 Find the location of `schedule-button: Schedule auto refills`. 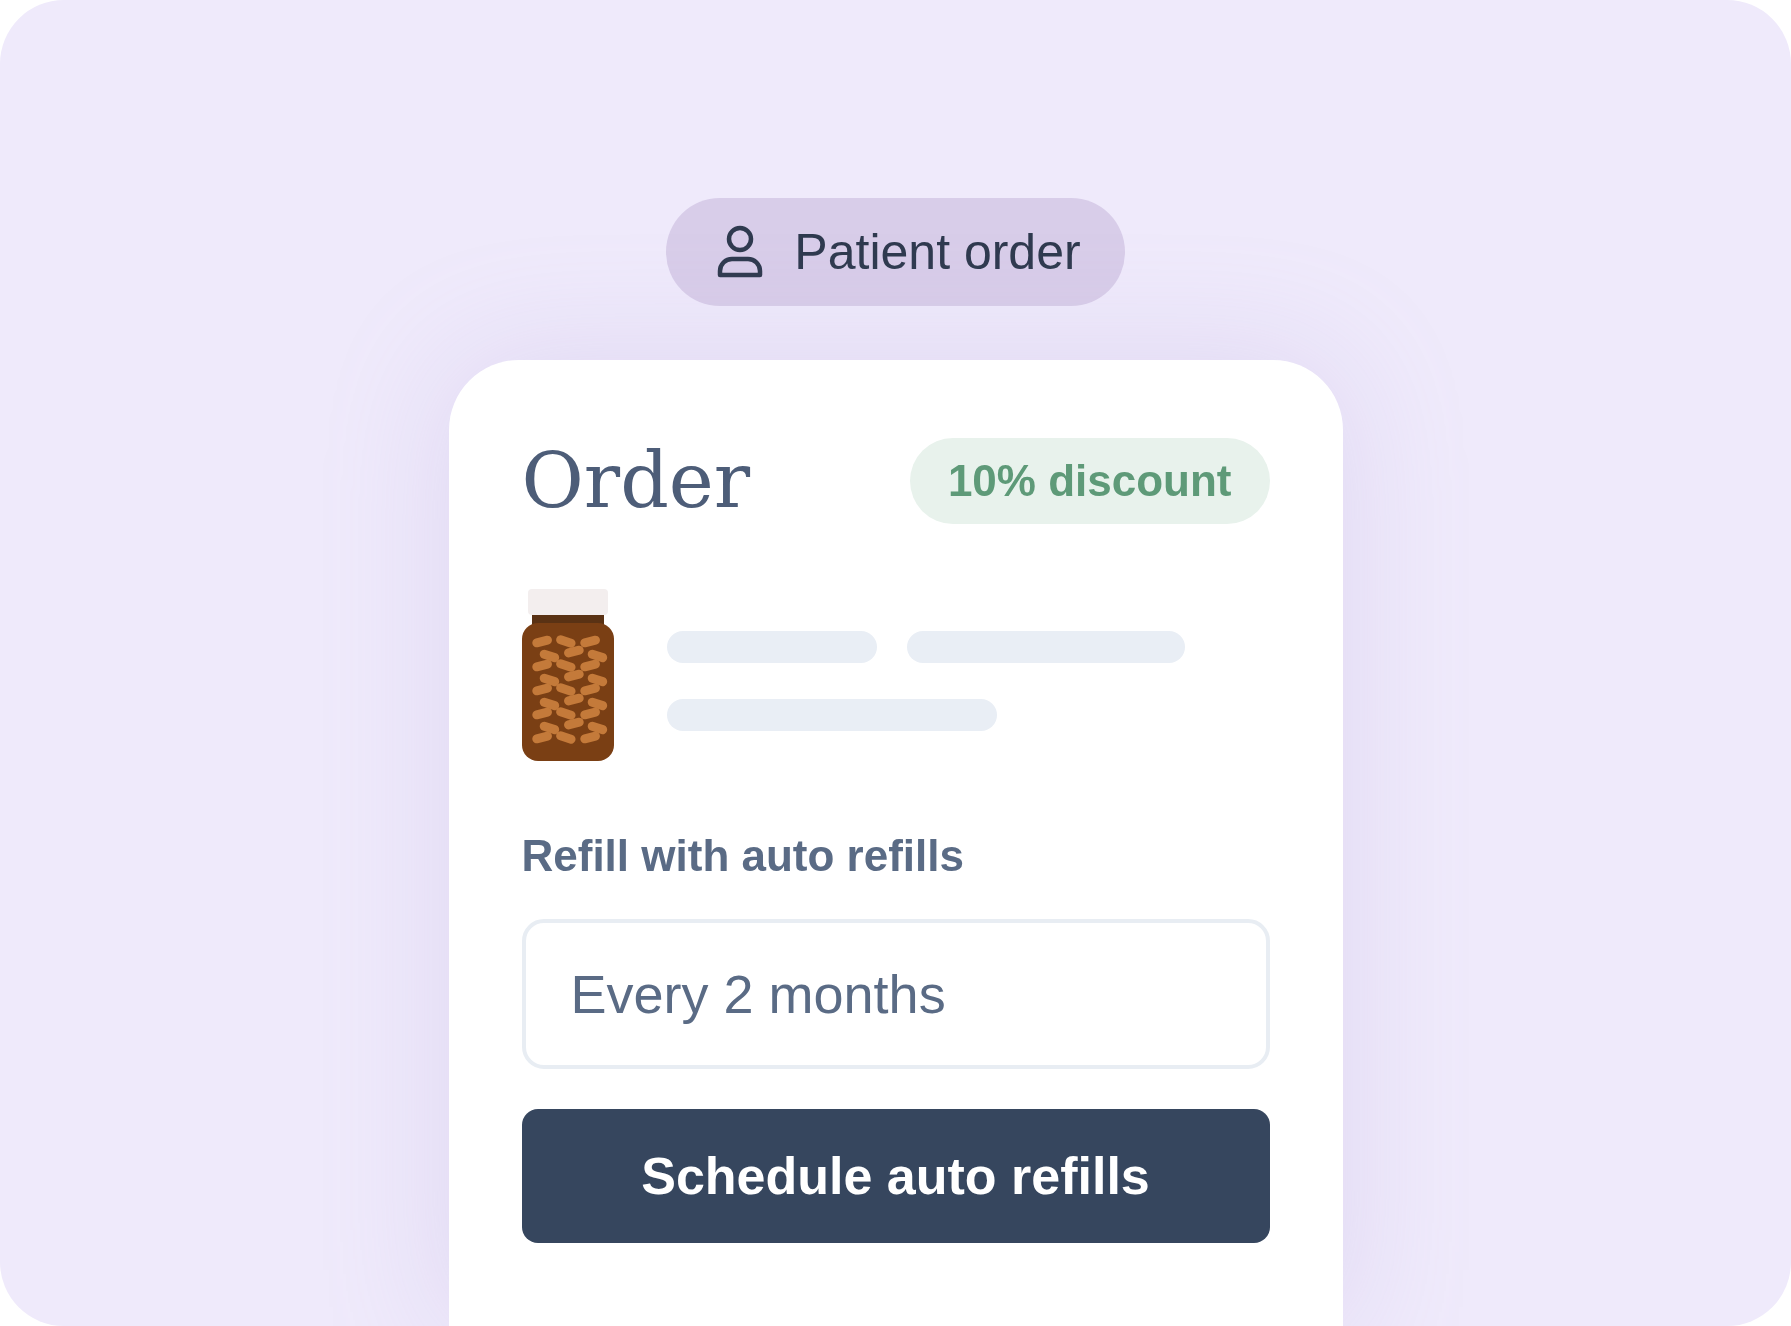

schedule-button: Schedule auto refills is located at coordinates (895, 1176).